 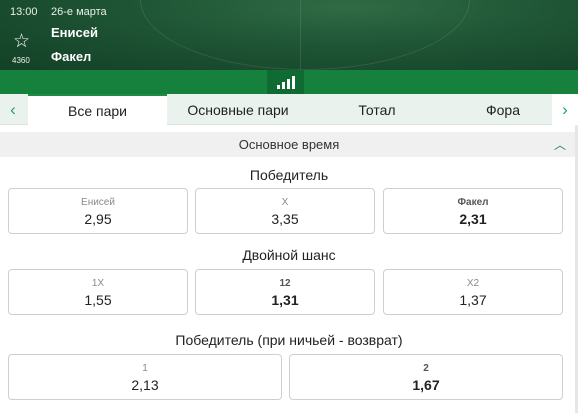 I want to click on market-title: Победитель, so click(x=289, y=175).